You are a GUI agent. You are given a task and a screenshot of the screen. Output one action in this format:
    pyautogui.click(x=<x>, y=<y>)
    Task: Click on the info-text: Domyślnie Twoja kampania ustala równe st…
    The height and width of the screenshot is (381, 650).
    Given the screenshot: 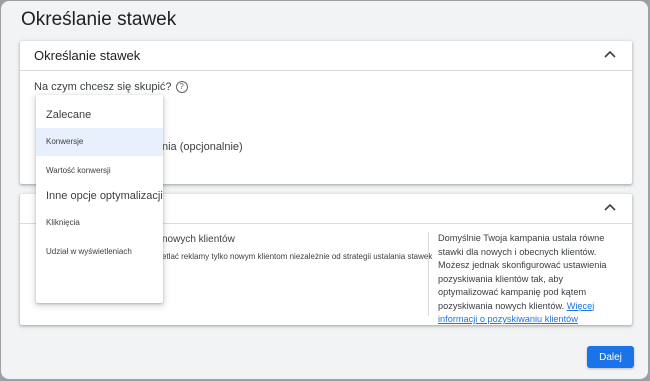 What is the action you would take?
    pyautogui.click(x=522, y=272)
    